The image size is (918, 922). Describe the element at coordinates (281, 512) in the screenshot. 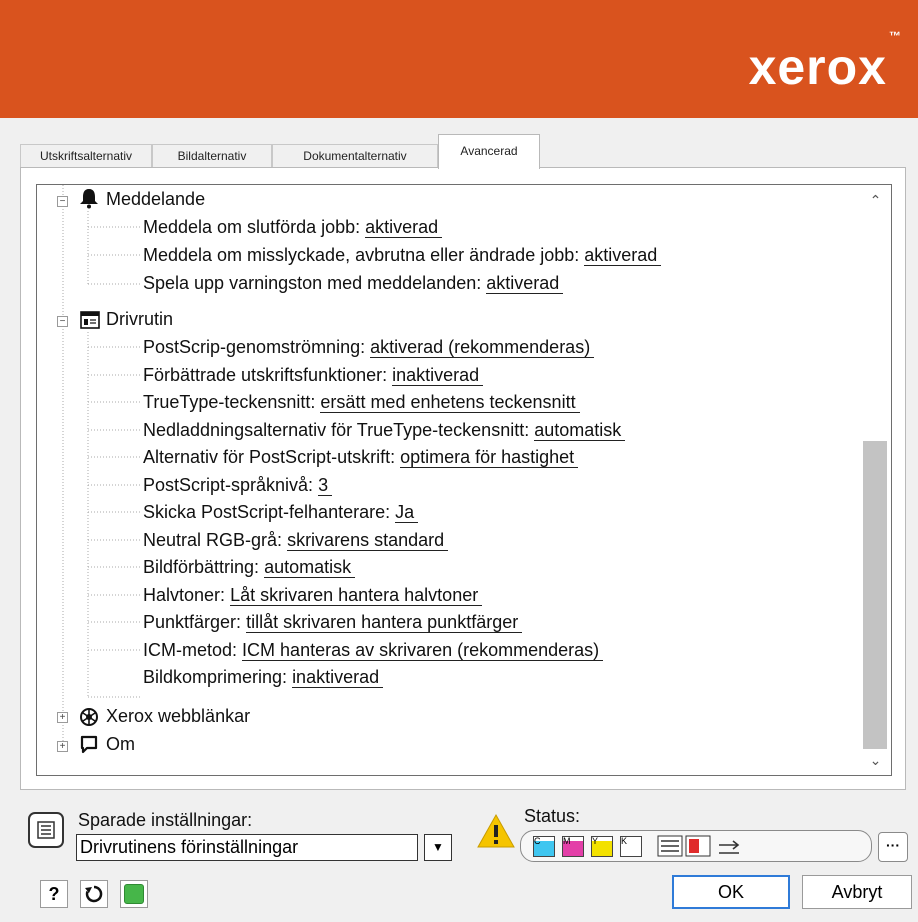

I see `setting-error-handler: Skicka PostScript-felhanterare: Ja` at that location.